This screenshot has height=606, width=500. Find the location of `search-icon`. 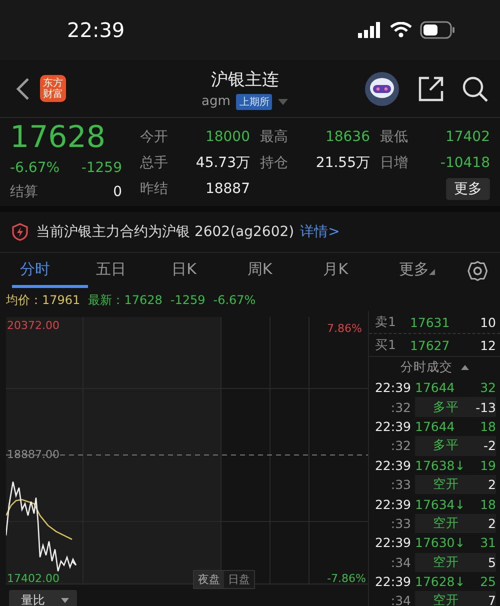

search-icon is located at coordinates (475, 89).